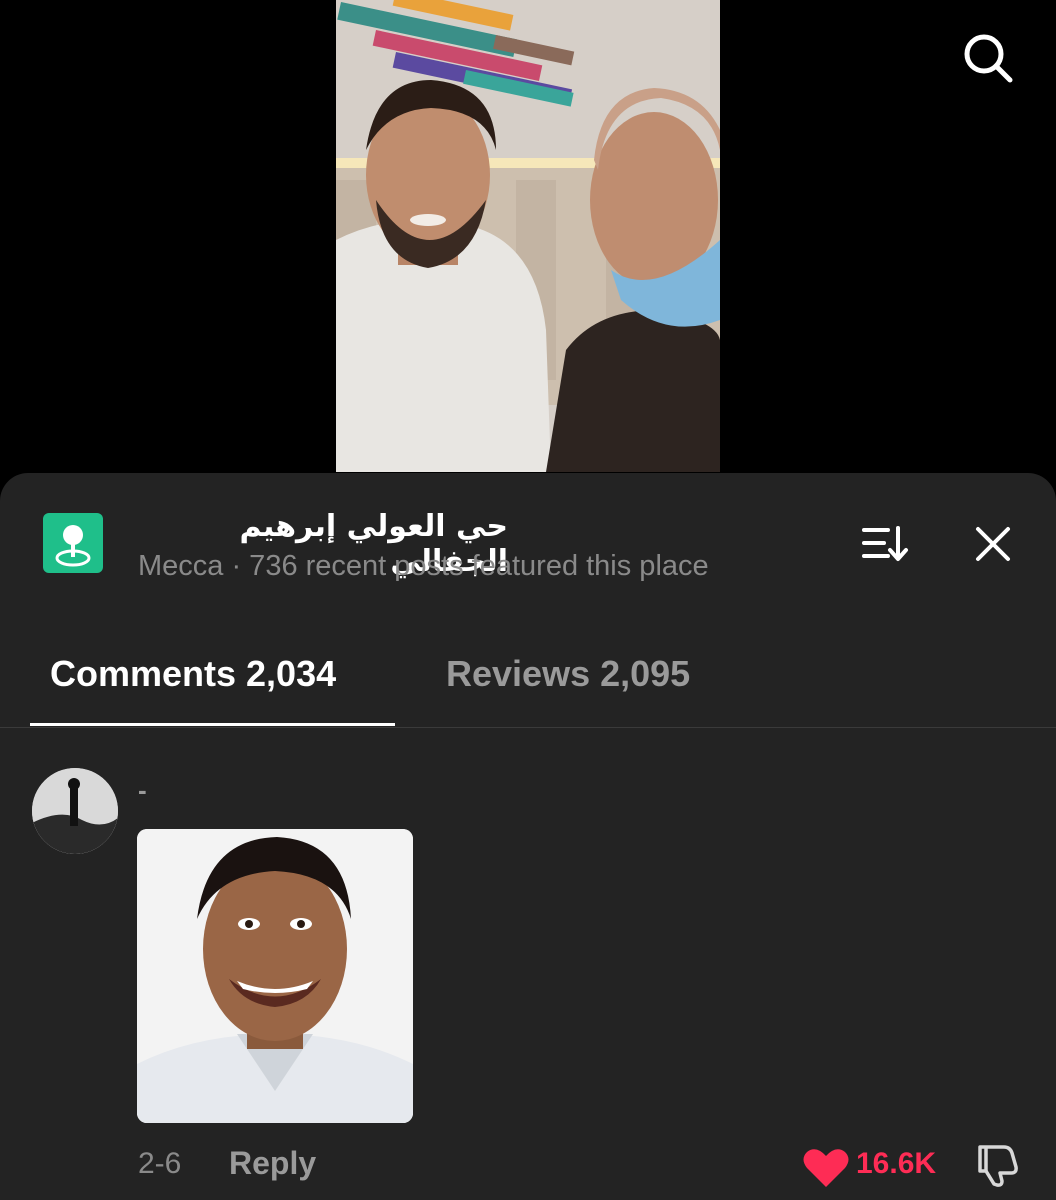 This screenshot has width=1056, height=1200. I want to click on search-button, so click(988, 58).